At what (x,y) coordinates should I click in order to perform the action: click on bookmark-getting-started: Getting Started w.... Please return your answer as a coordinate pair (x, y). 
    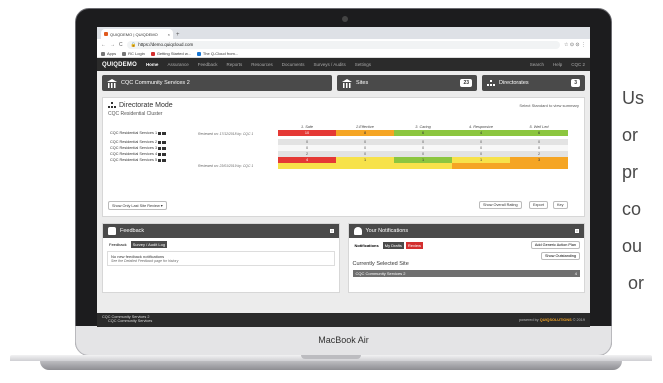
    Looking at the image, I should click on (170, 53).